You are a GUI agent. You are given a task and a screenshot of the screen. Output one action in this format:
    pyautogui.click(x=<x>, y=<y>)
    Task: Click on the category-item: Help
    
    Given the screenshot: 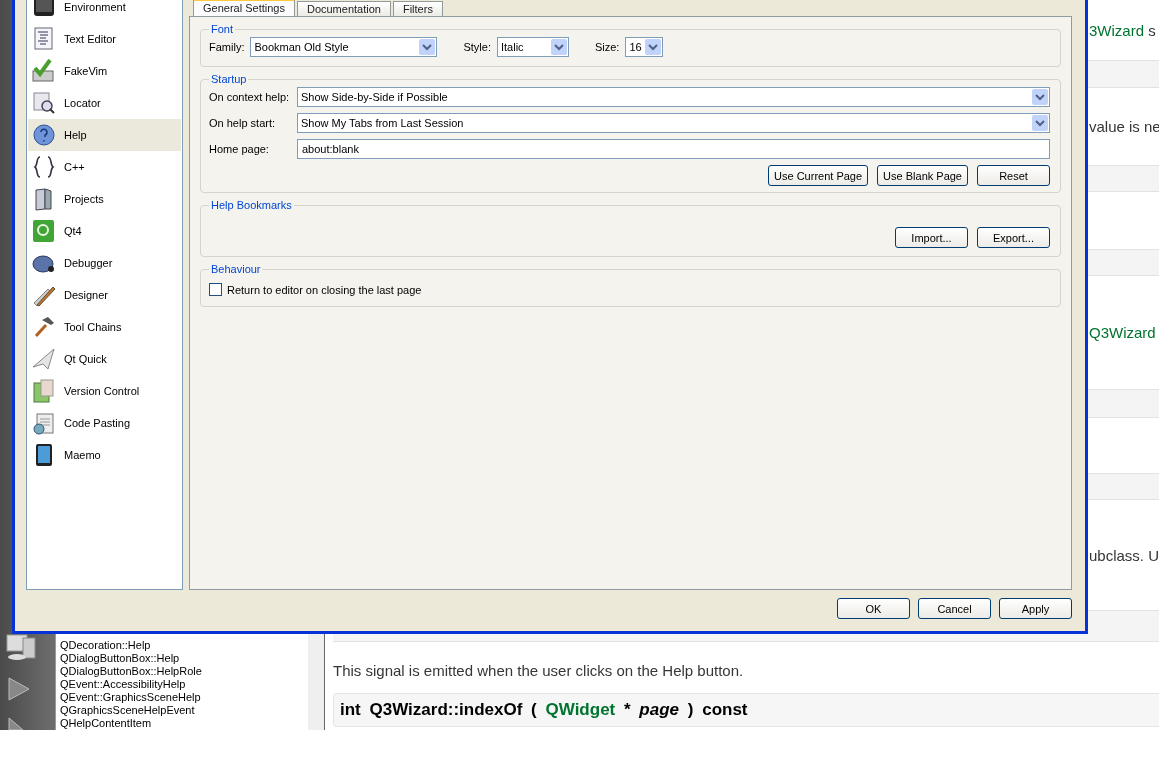 What is the action you would take?
    pyautogui.click(x=104, y=135)
    